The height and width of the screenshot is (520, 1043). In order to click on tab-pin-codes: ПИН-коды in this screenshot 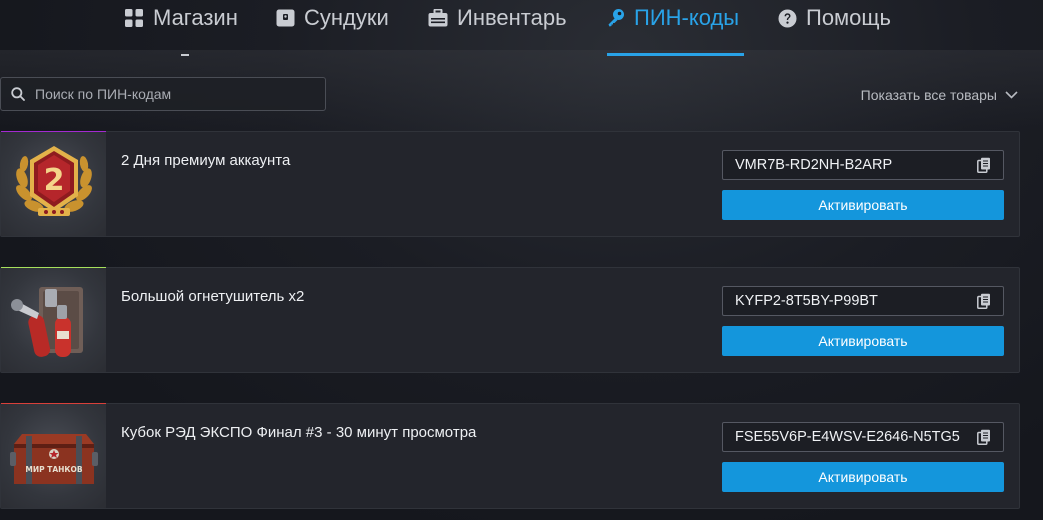, I will do `click(675, 28)`.